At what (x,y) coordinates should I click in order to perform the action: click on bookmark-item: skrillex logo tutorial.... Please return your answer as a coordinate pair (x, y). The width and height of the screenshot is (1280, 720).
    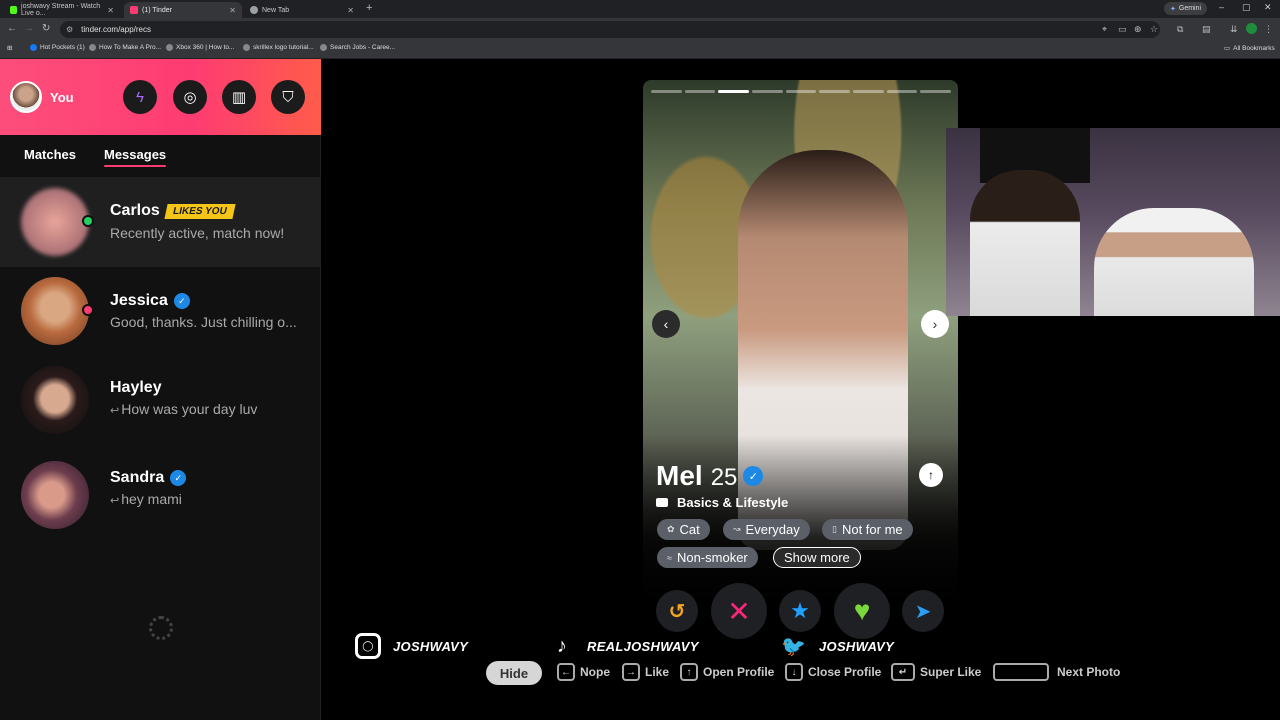
    Looking at the image, I should click on (278, 47).